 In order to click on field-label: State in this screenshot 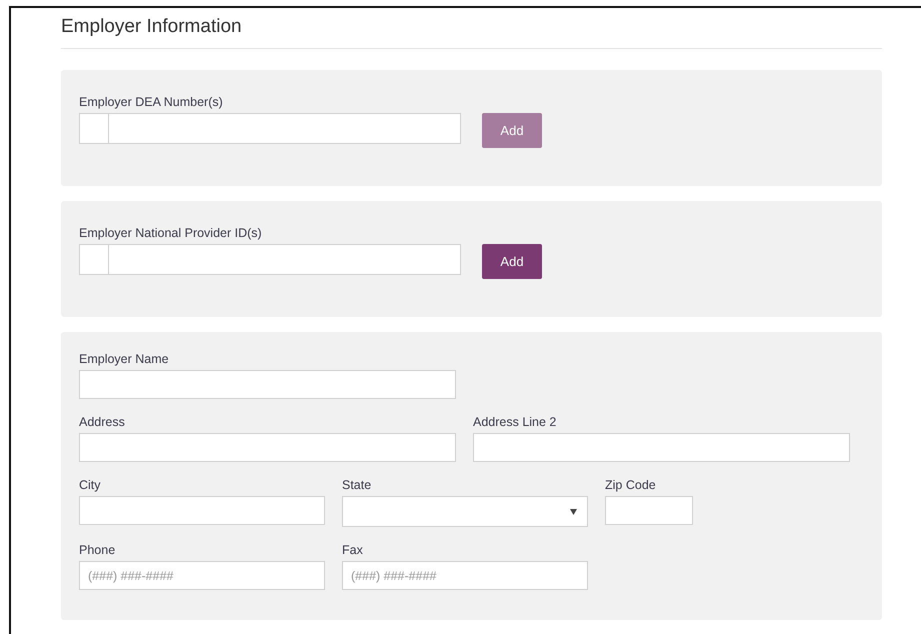, I will do `click(357, 485)`.